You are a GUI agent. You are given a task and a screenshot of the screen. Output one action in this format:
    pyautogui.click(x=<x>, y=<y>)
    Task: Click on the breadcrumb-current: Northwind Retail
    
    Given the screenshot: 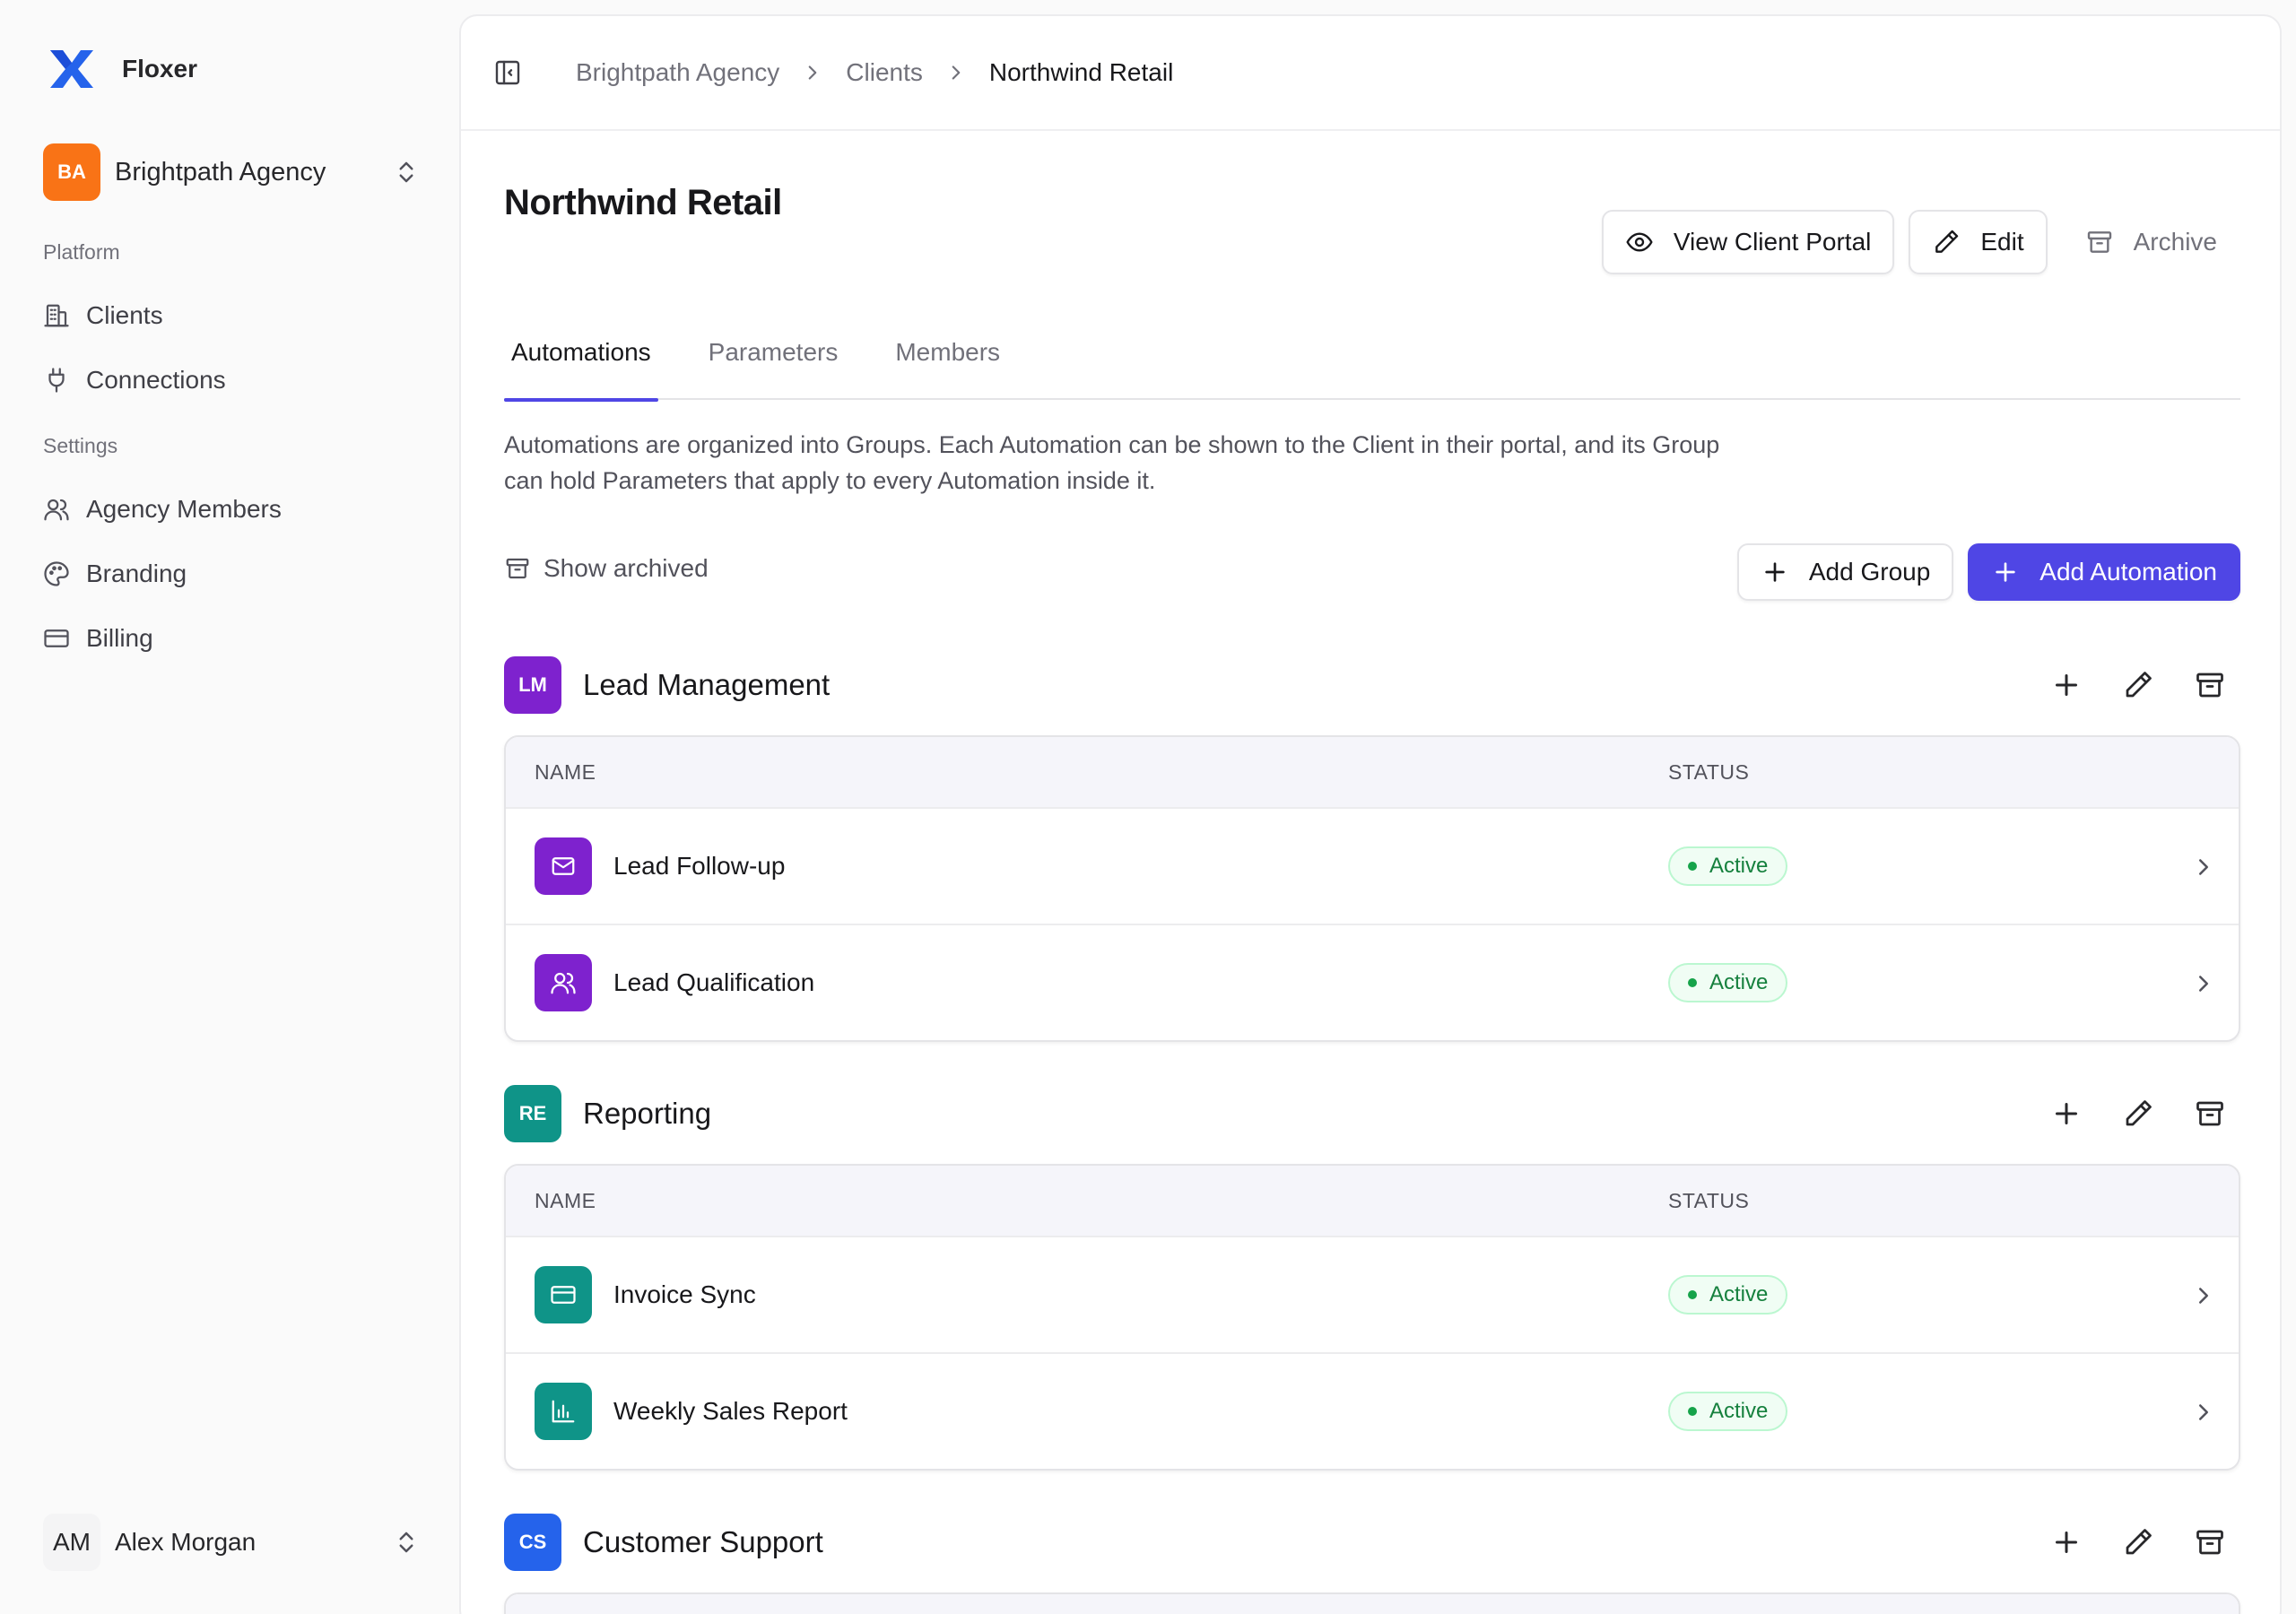 What is the action you would take?
    pyautogui.click(x=1081, y=72)
    